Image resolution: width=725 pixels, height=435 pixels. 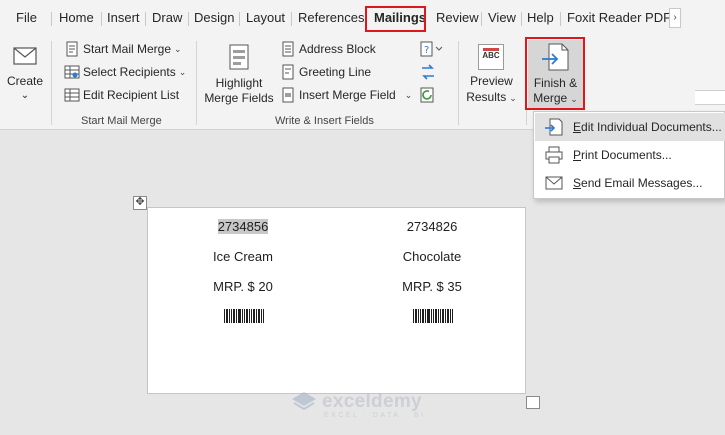 I want to click on preview-abc-icon: ABC, so click(x=491, y=57).